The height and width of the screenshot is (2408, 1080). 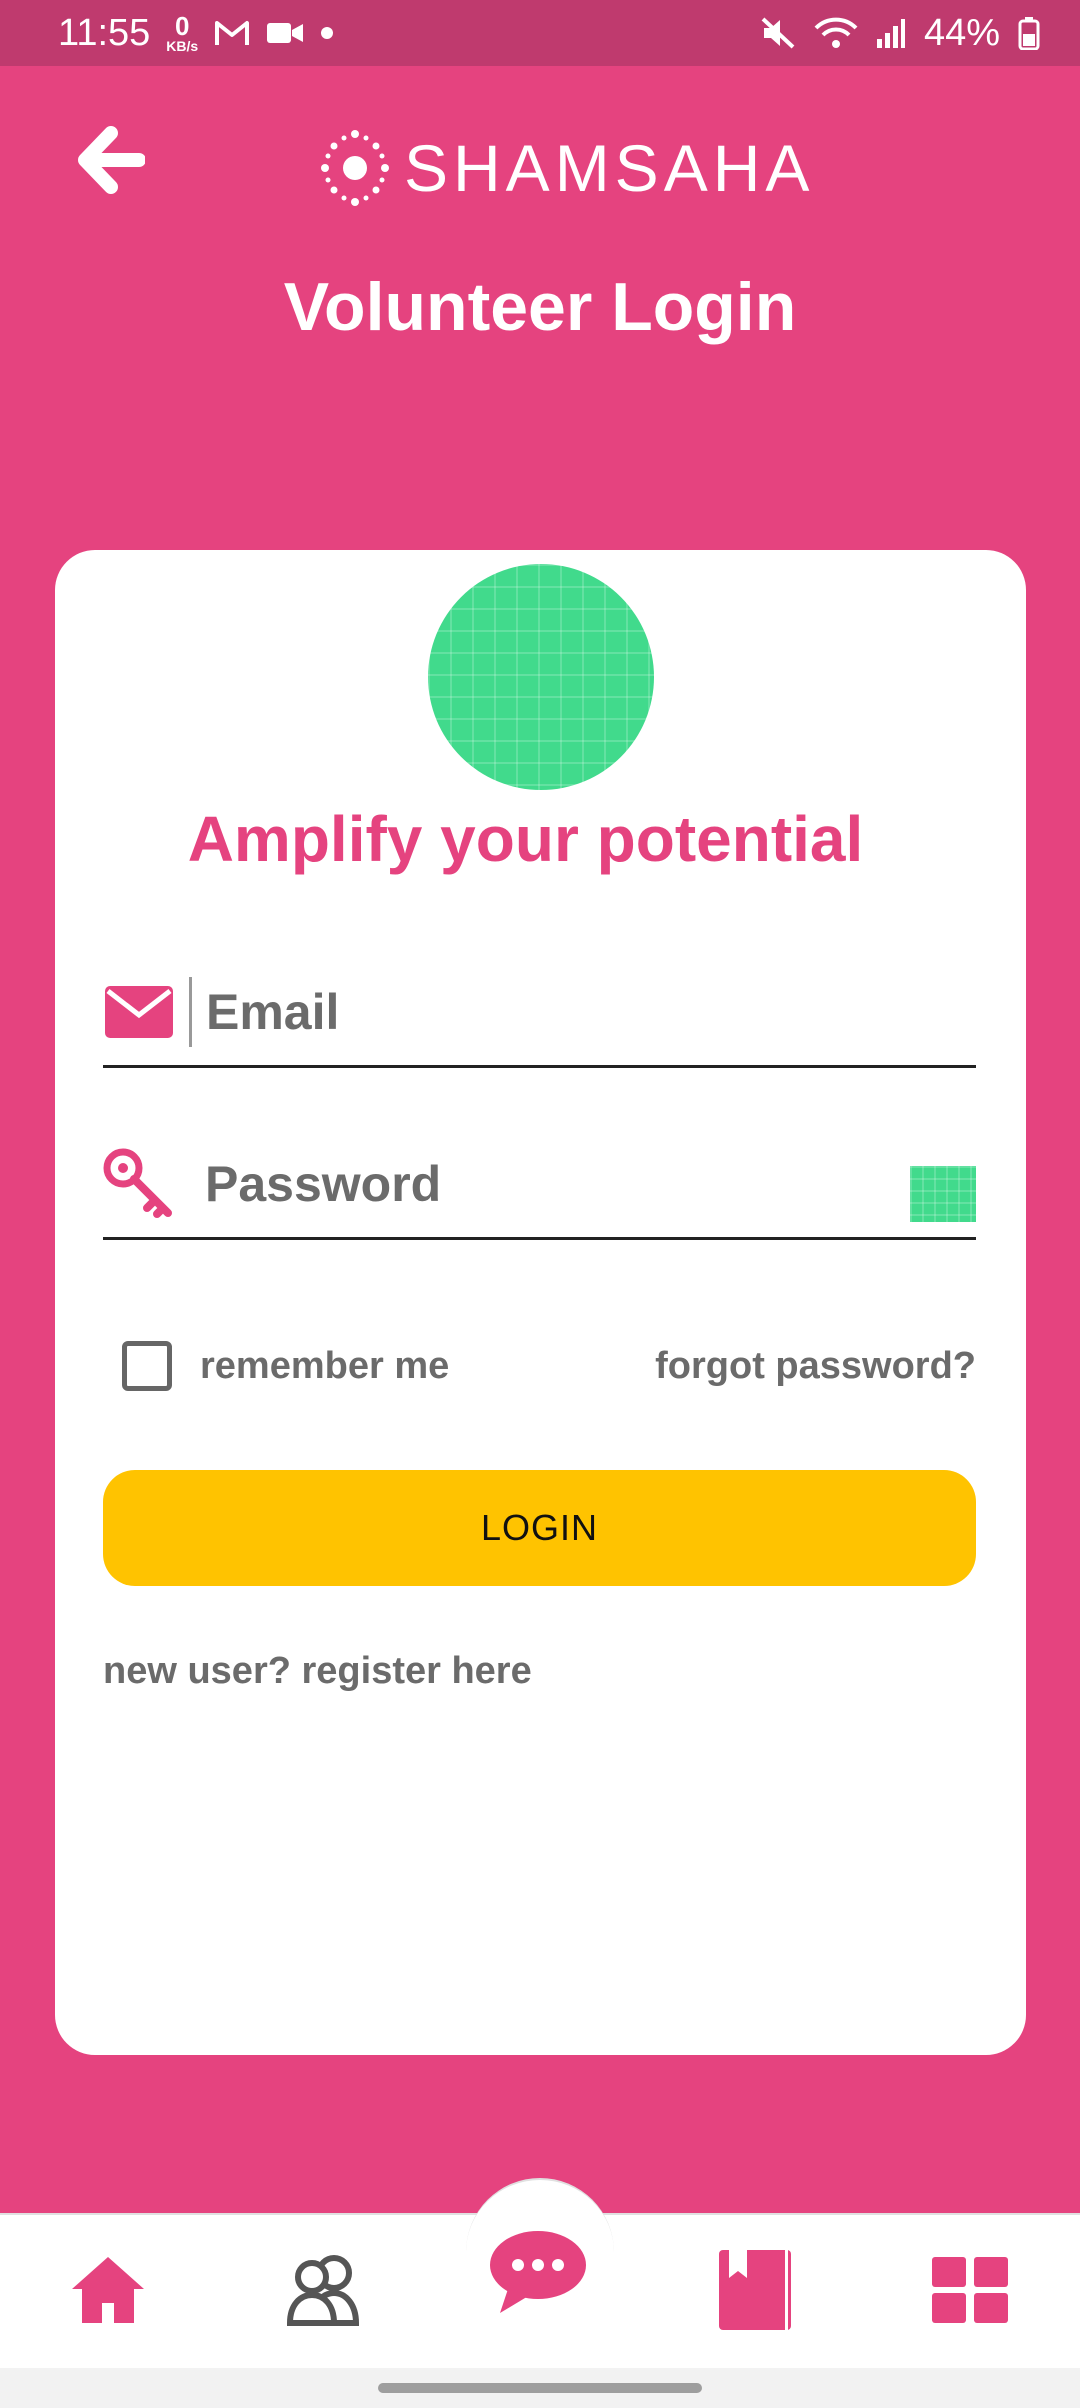 I want to click on nav-community, so click(x=324, y=2290).